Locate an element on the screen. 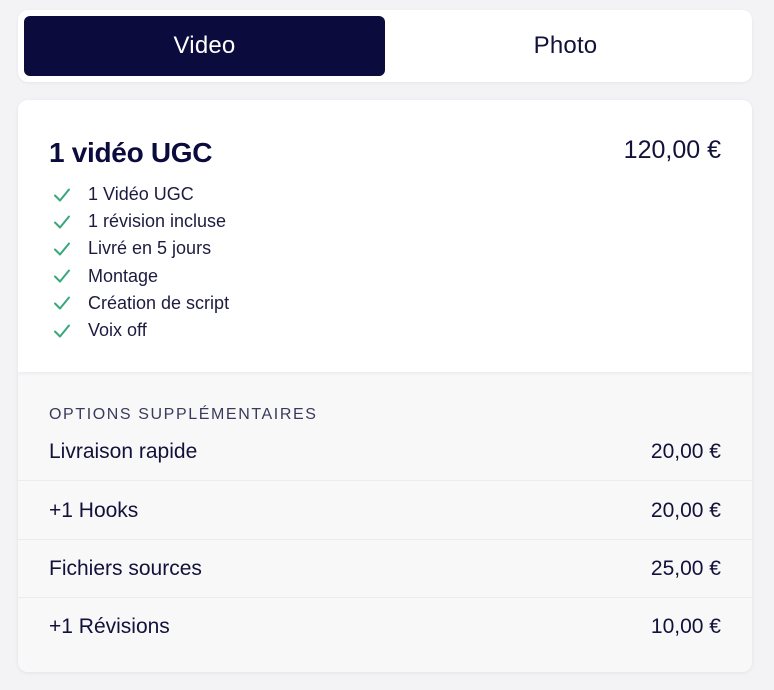 This screenshot has height=690, width=774. option-row-revisions: +1 Révisions 10,00 € is located at coordinates (385, 627).